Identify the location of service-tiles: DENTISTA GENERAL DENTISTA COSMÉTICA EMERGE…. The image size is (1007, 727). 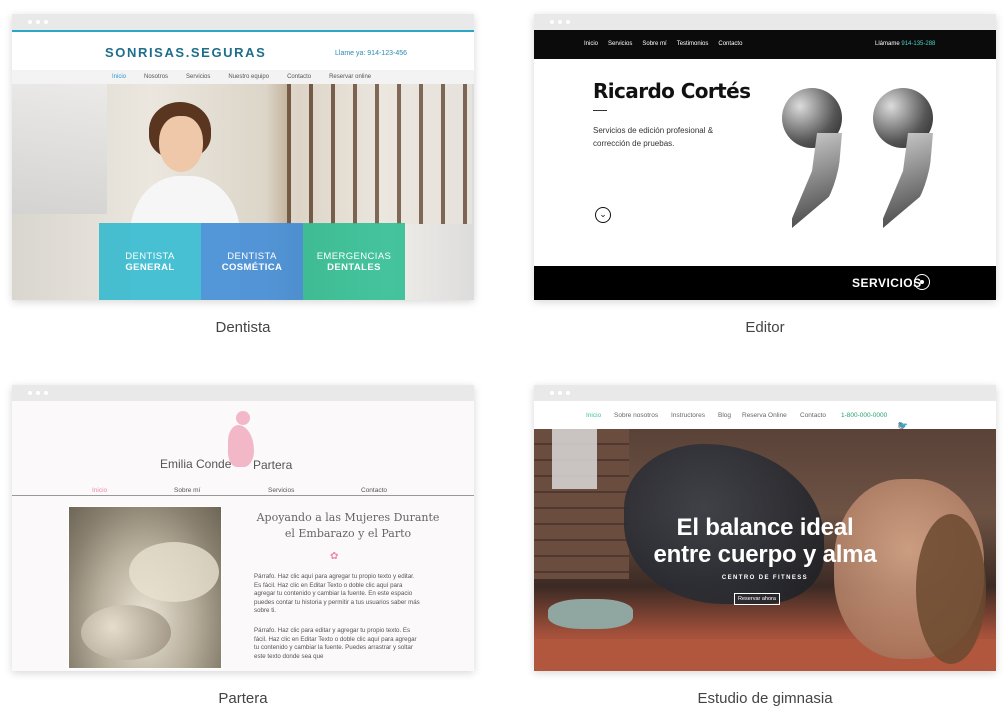
(252, 261).